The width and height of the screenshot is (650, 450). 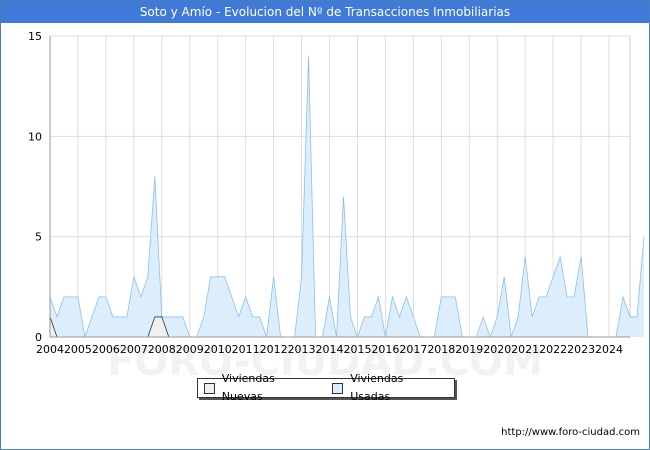 What do you see at coordinates (377, 387) in the screenshot?
I see `legend-label-usadas: Viviendas Usadas` at bounding box center [377, 387].